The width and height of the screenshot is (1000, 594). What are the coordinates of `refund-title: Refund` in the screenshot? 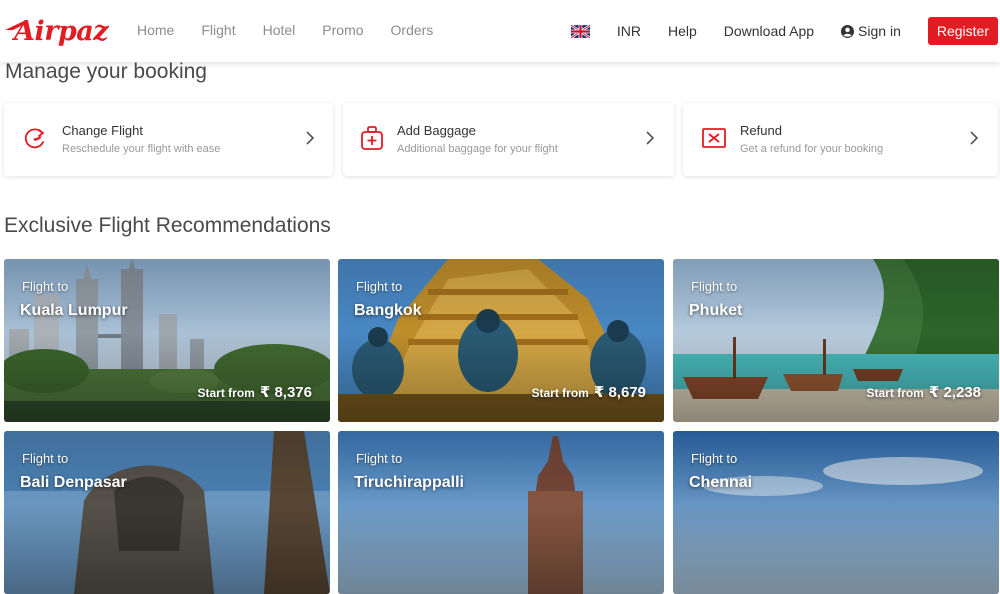 It's located at (761, 130).